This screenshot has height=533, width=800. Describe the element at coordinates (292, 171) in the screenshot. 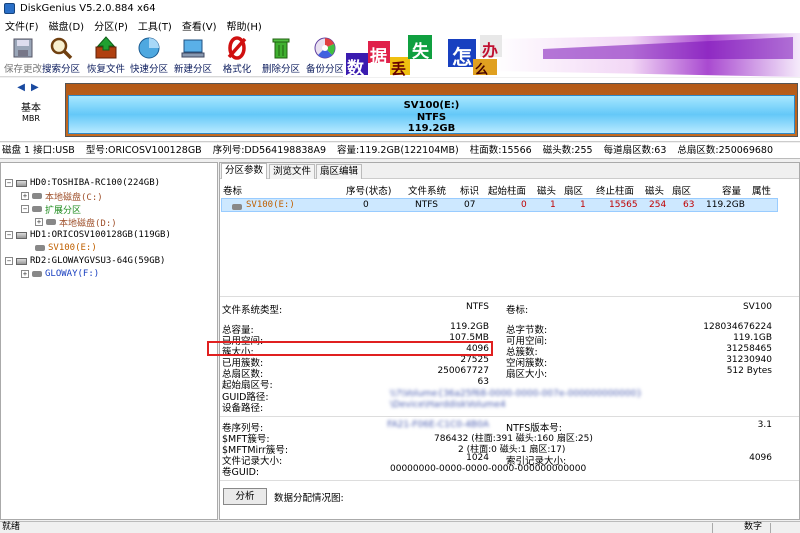

I see `tab-browse-files: 浏览文件` at that location.